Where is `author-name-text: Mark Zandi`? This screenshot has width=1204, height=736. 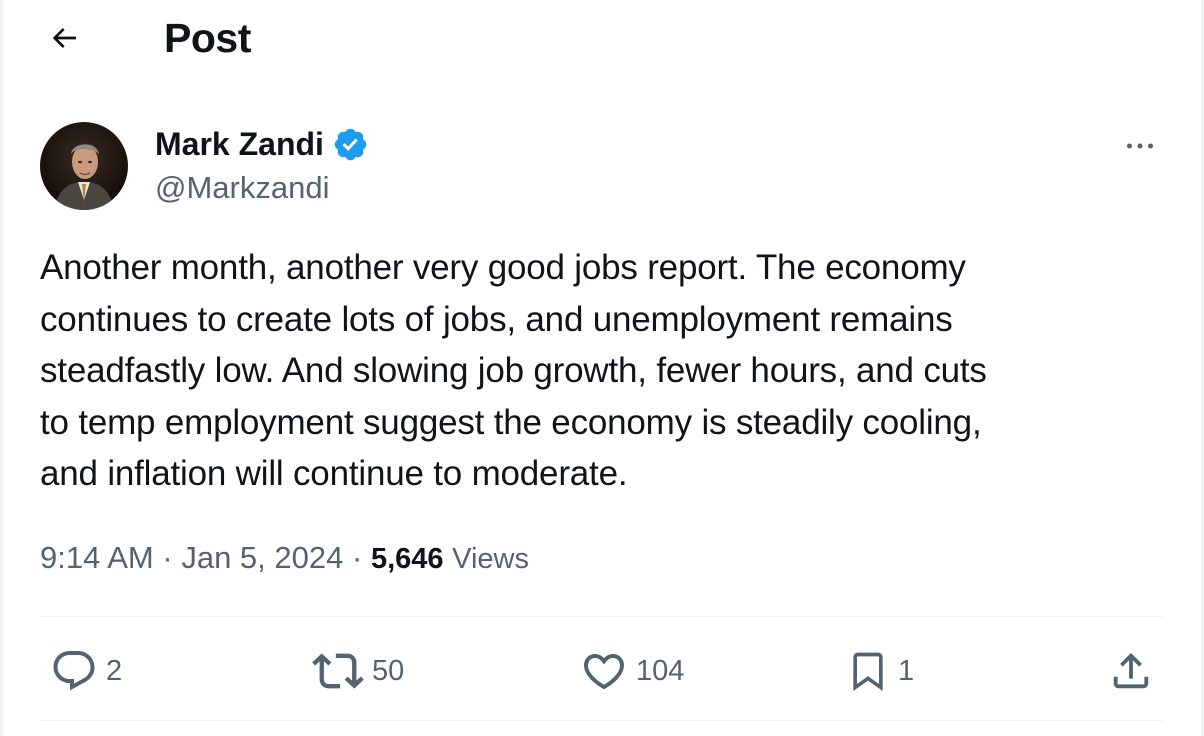
author-name-text: Mark Zandi is located at coordinates (239, 144).